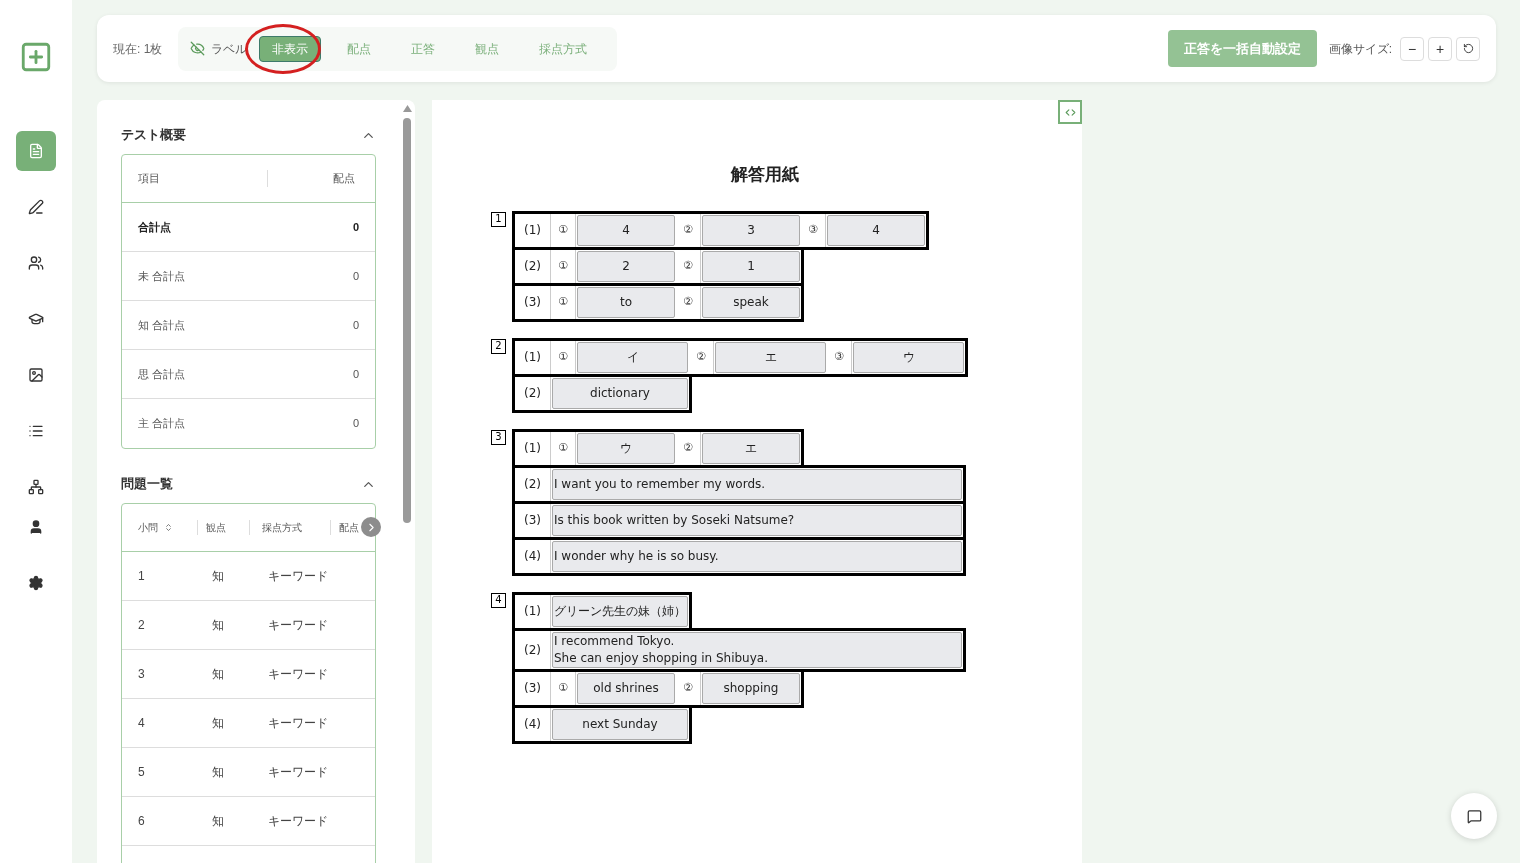 The height and width of the screenshot is (863, 1520). What do you see at coordinates (148, 527) in the screenshot?
I see `column-header: 小問` at bounding box center [148, 527].